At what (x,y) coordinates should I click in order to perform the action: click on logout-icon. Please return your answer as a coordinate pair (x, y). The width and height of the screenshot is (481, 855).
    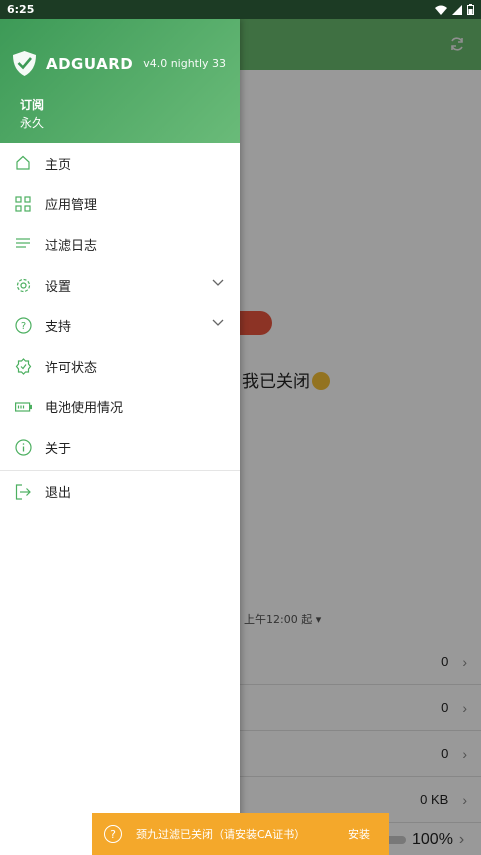
    Looking at the image, I should click on (23, 492).